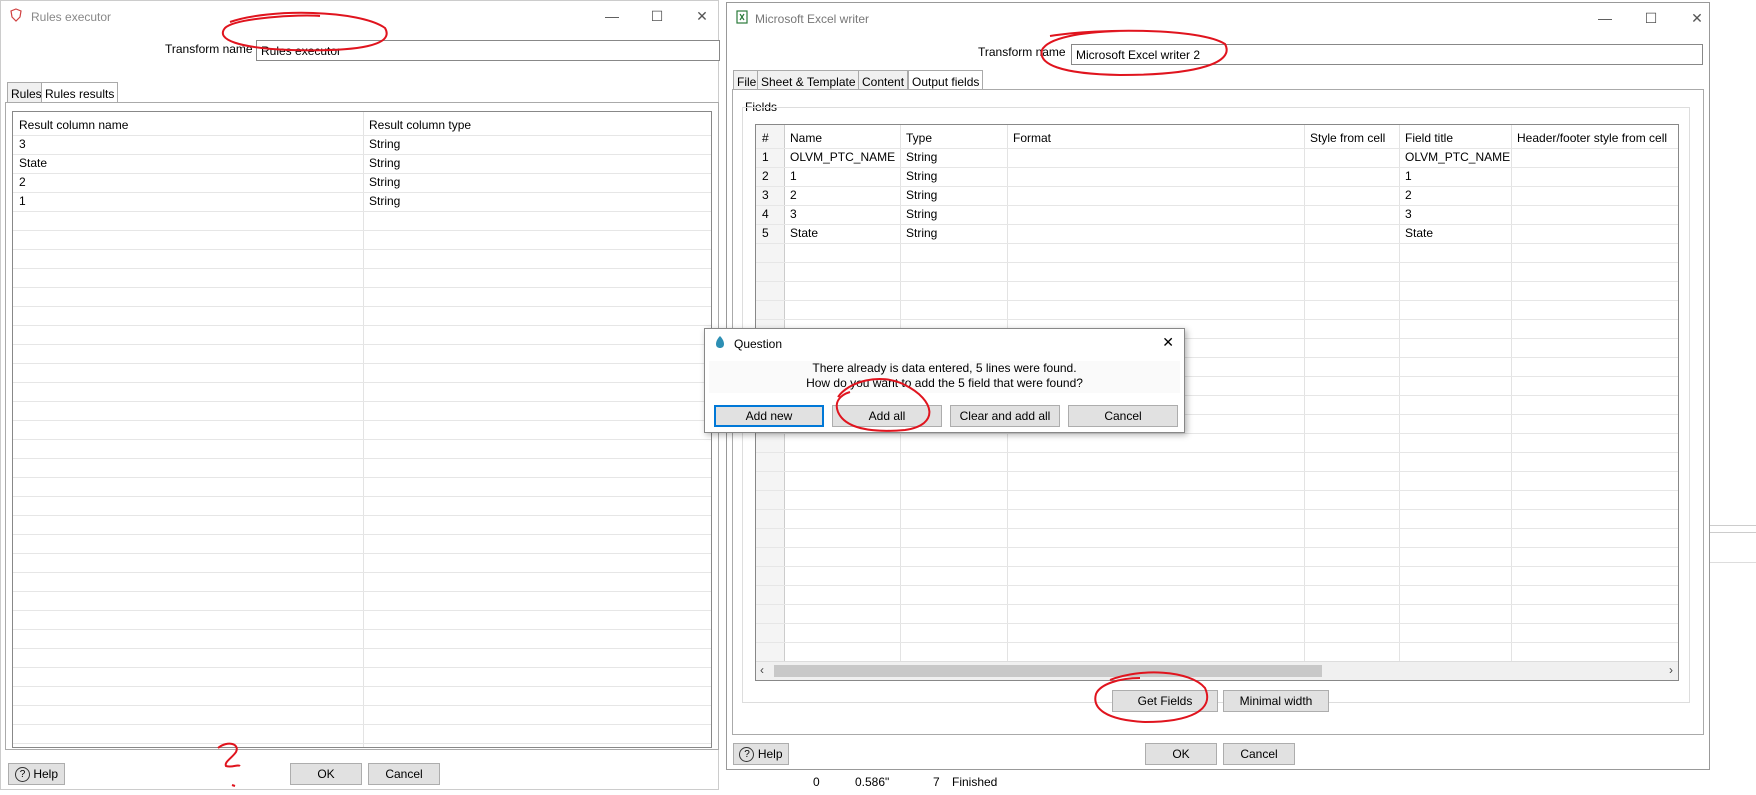 The image size is (1756, 795). What do you see at coordinates (758, 344) in the screenshot?
I see `dialog-title: Question` at bounding box center [758, 344].